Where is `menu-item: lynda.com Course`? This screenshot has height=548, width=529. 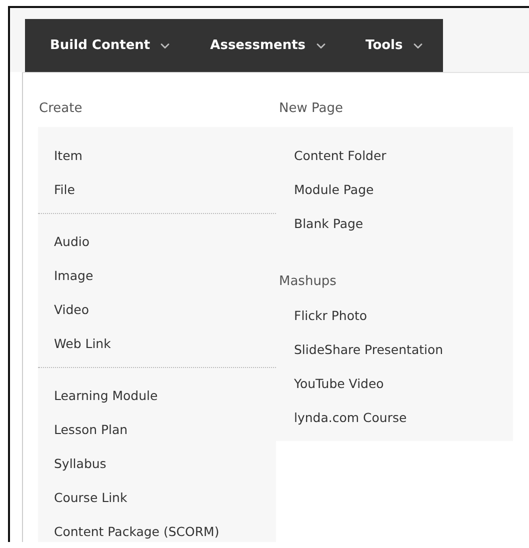 menu-item: lynda.com Course is located at coordinates (394, 417).